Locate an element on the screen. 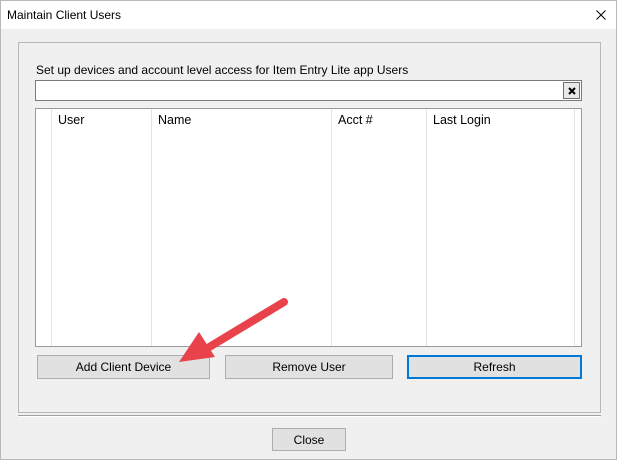  add-client-device-button: Add Client Device is located at coordinates (123, 367).